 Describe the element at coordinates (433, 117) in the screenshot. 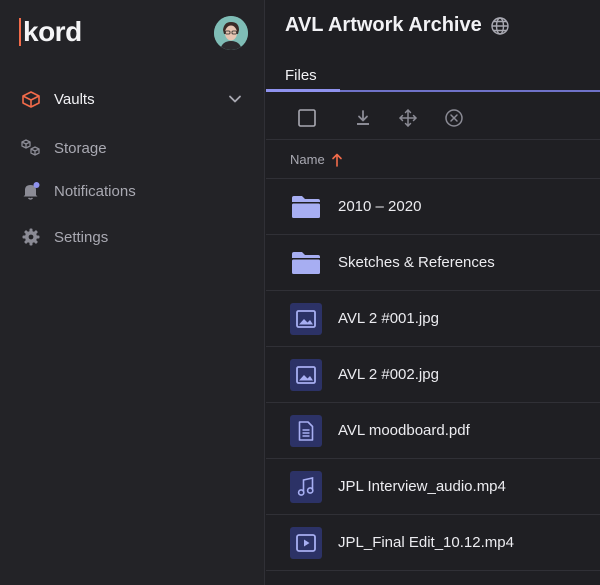

I see `toolbar` at that location.